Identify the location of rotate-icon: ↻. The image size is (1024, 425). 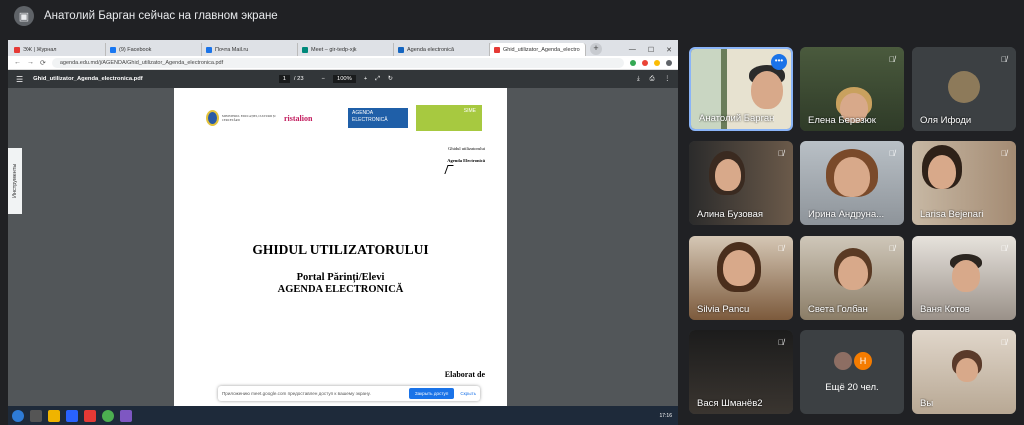
(390, 79).